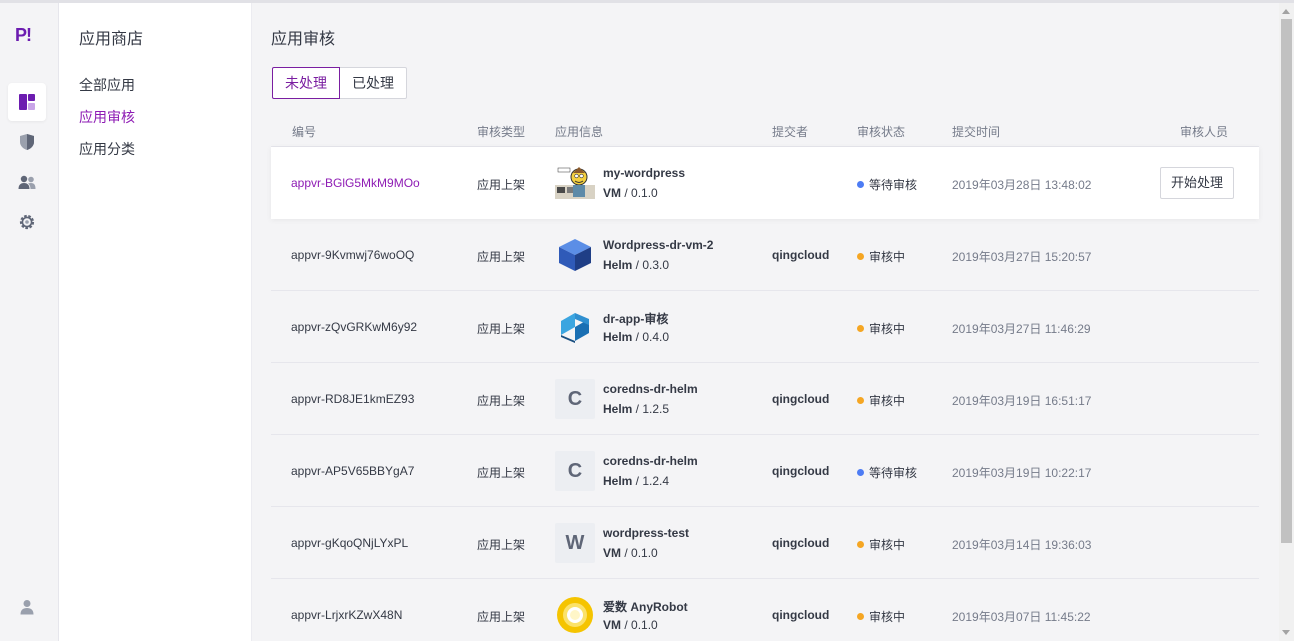  Describe the element at coordinates (352, 471) in the screenshot. I see `review-id-link: appvr-AP5V65BBYgA7` at that location.